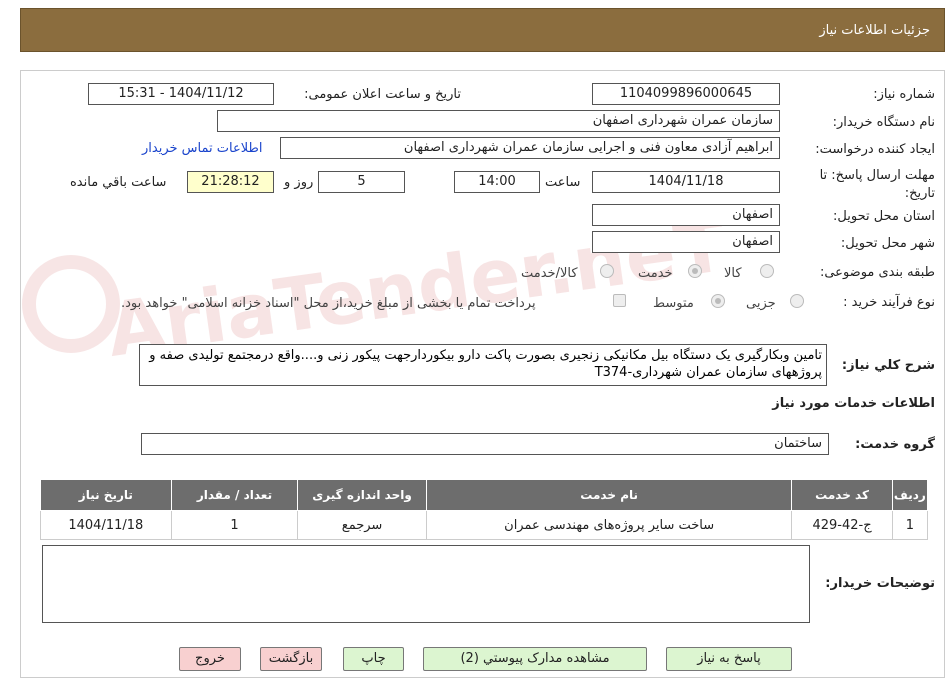 The height and width of the screenshot is (691, 951). I want to click on city-field: اصفهان, so click(686, 242).